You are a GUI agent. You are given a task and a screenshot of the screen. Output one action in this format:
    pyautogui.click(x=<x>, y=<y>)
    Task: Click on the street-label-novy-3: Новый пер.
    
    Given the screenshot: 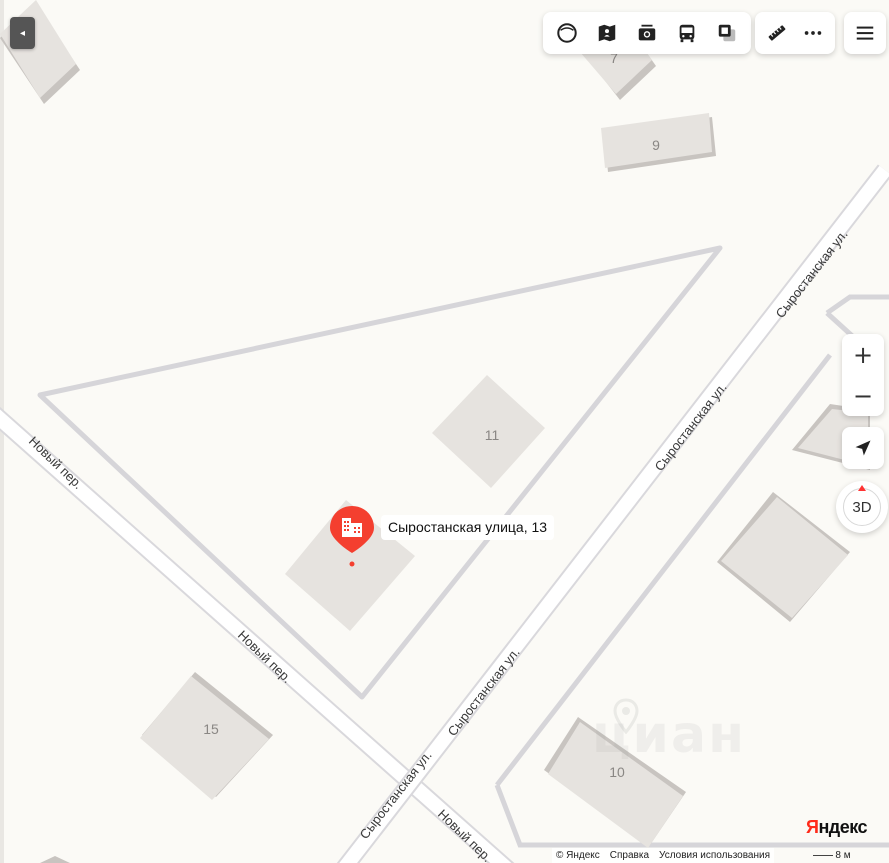 What is the action you would take?
    pyautogui.click(x=465, y=834)
    